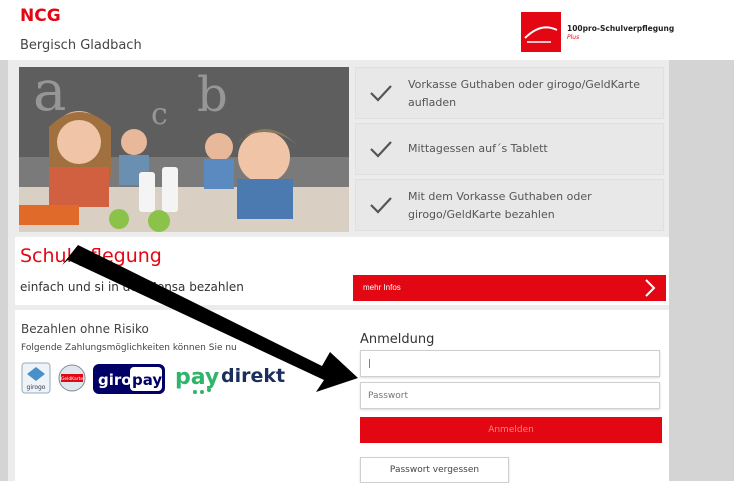  I want to click on more-info-label: mehr Infos, so click(382, 287).